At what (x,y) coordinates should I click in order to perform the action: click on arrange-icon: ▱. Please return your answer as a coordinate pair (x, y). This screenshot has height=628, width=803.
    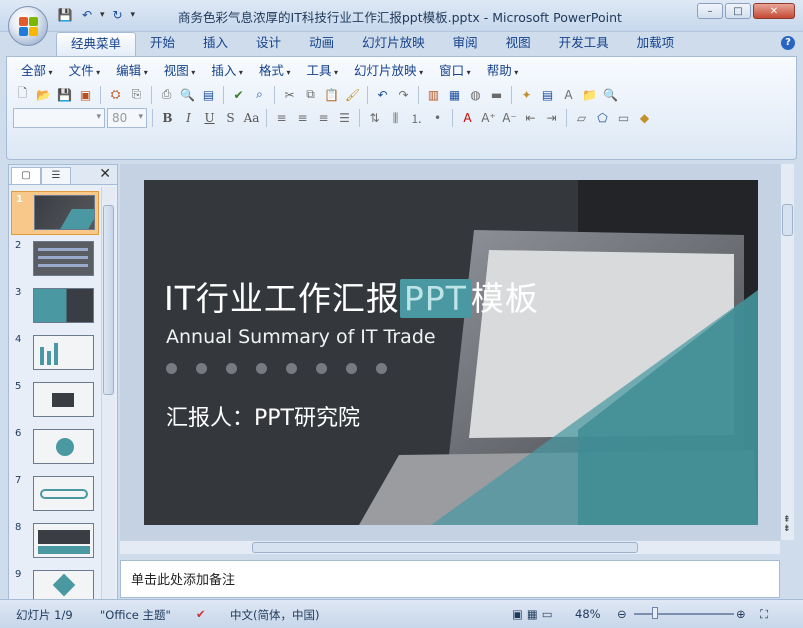
    Looking at the image, I should click on (581, 118).